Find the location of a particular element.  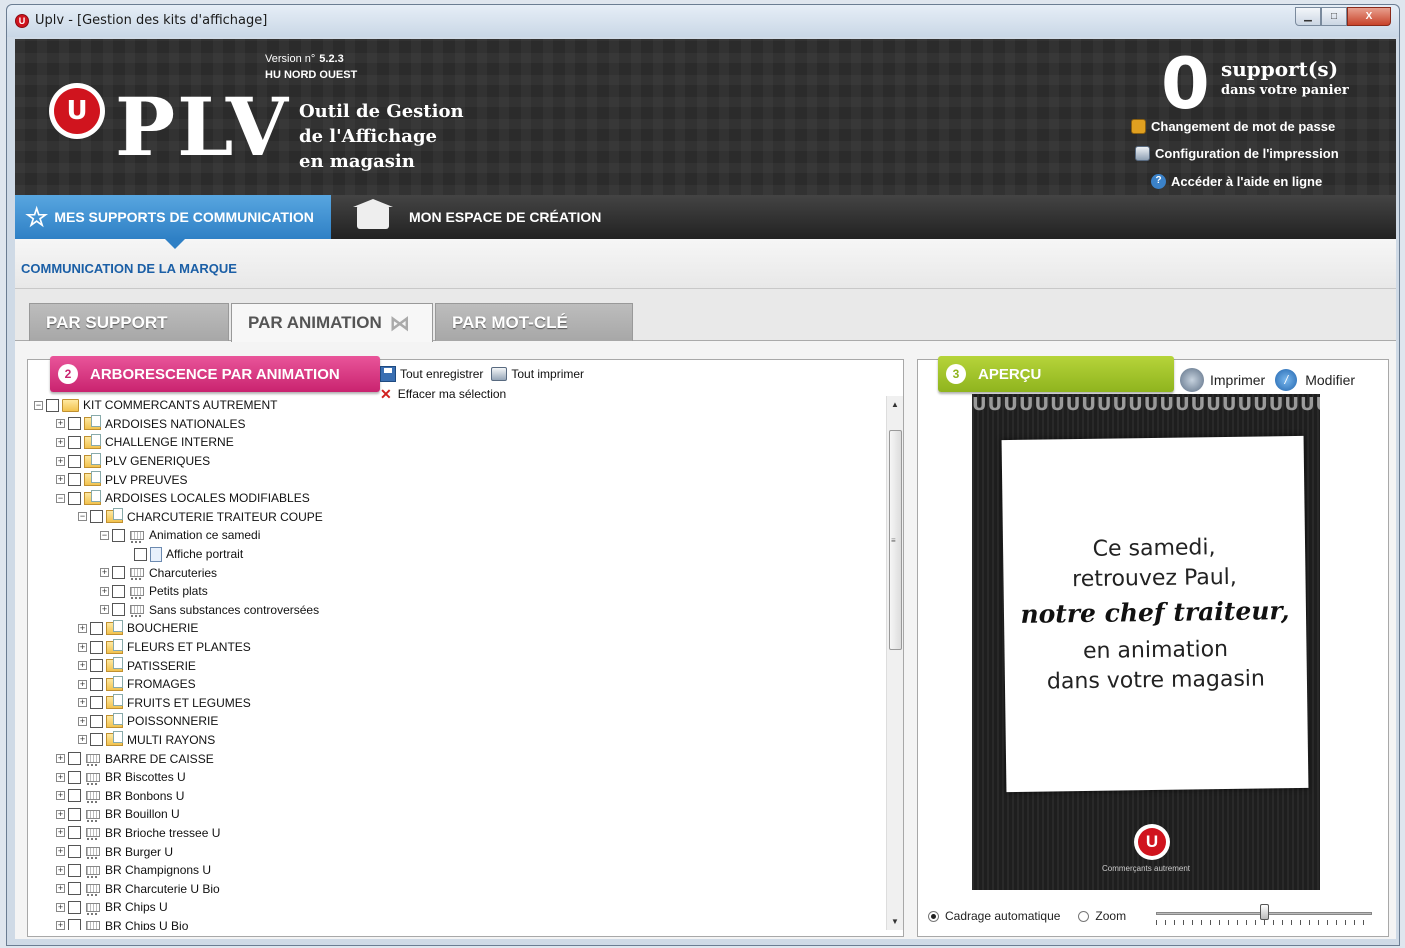

zoom-label: Zoom is located at coordinates (1110, 916).